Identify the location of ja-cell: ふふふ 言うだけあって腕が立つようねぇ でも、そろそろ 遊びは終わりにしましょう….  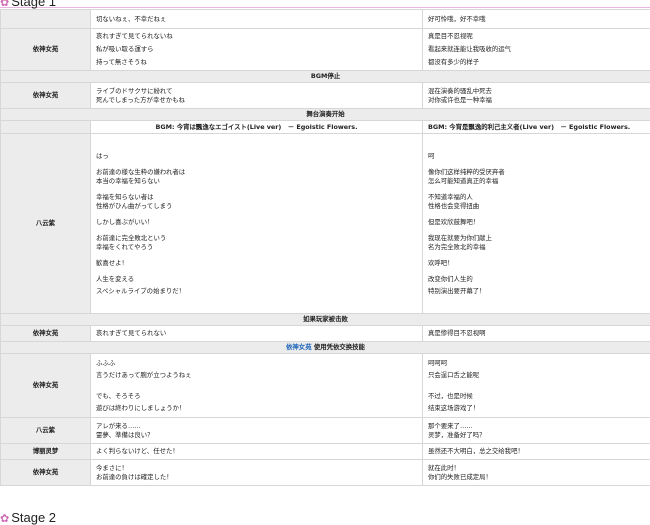
(257, 386).